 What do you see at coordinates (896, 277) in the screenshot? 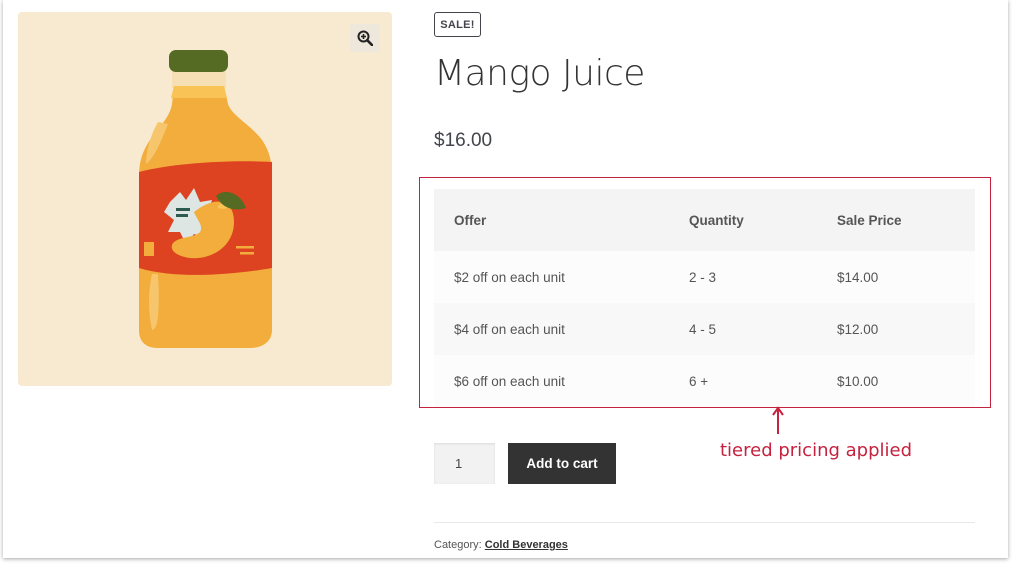
I see `tier-sale-price: $14.00` at bounding box center [896, 277].